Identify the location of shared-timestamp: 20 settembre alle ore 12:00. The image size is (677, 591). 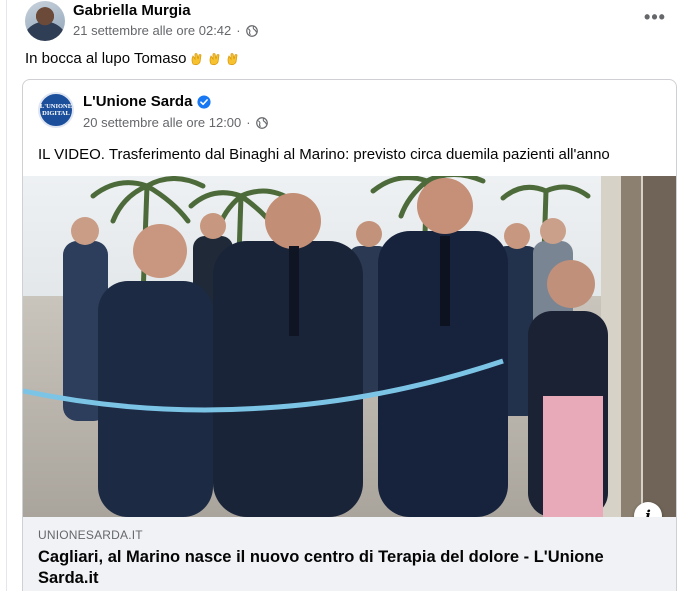
(162, 122).